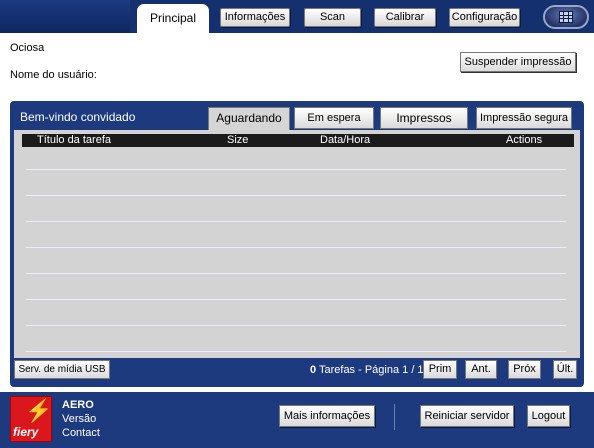 This screenshot has height=448, width=594. What do you see at coordinates (371, 370) in the screenshot?
I see `page-info-text: Tarefas - Página 1 / 1` at bounding box center [371, 370].